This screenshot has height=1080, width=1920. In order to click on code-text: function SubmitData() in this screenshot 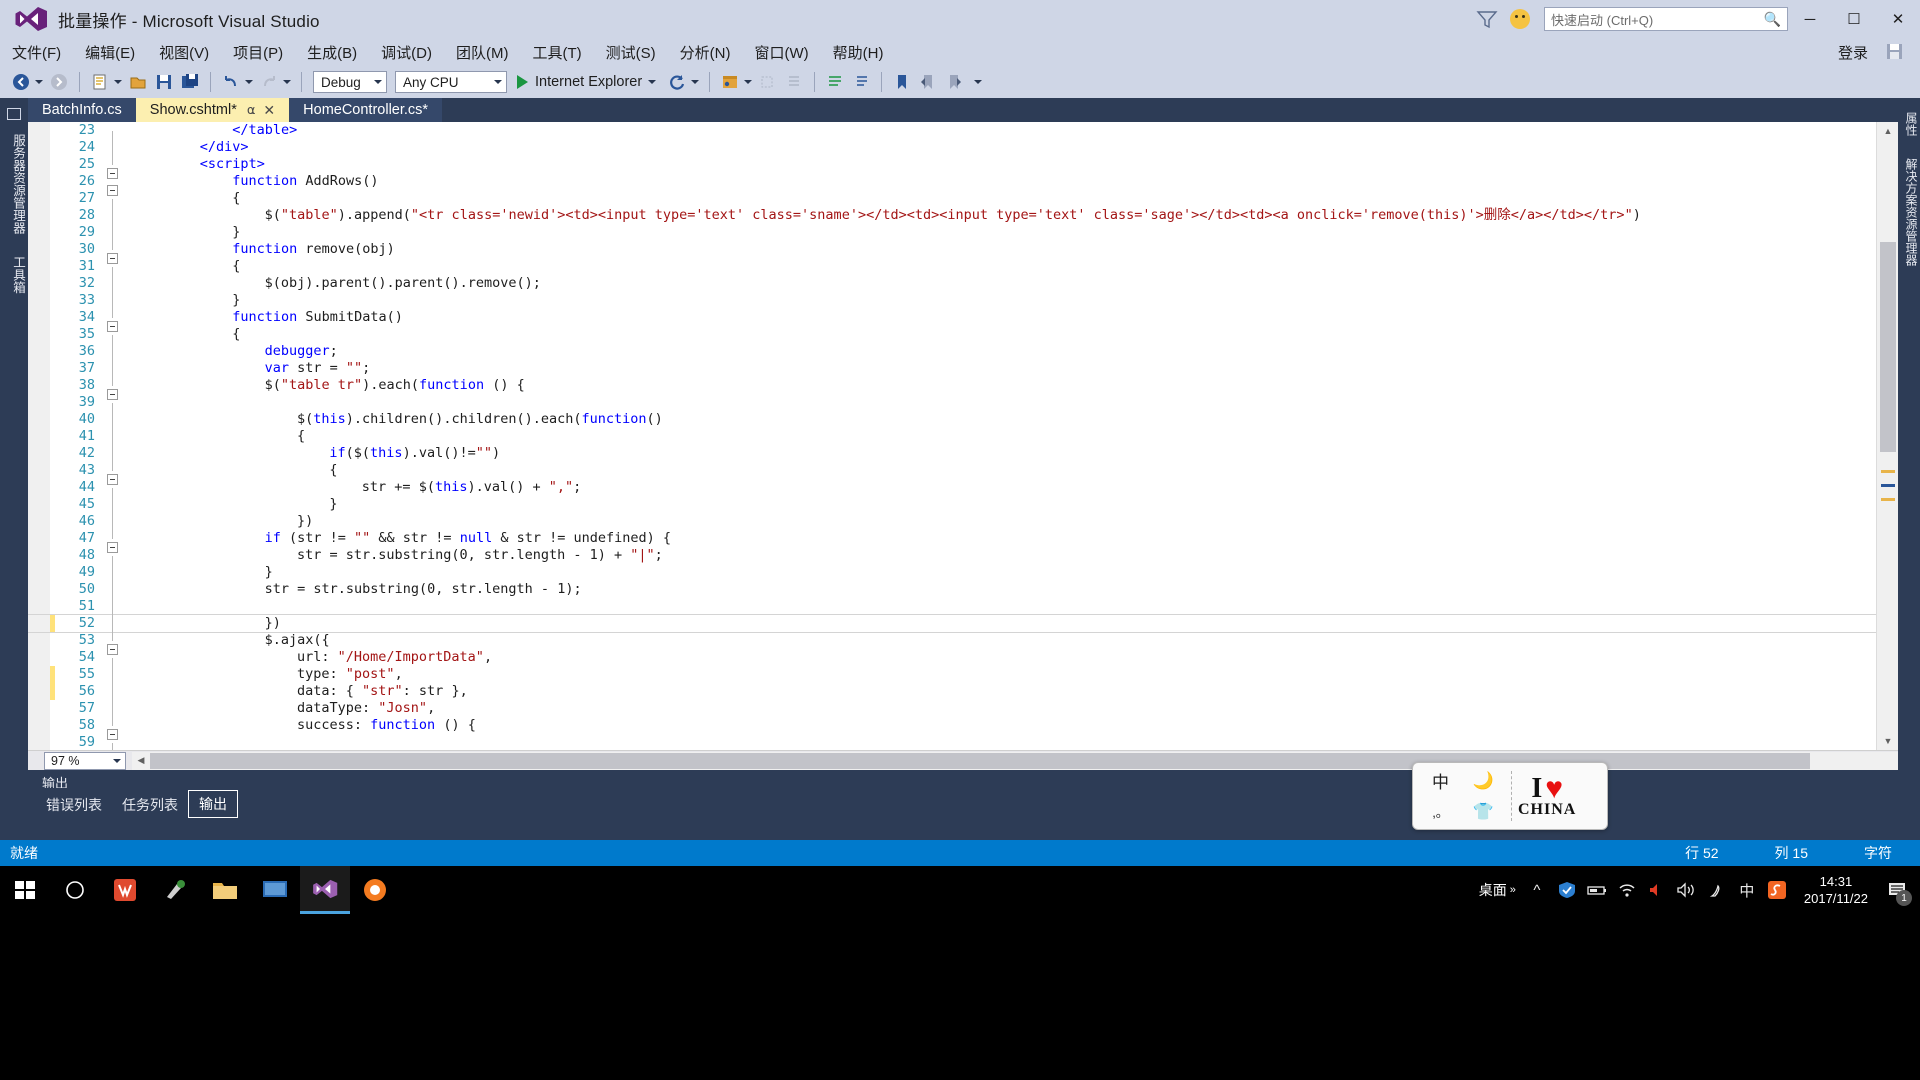, I will do `click(264, 317)`.